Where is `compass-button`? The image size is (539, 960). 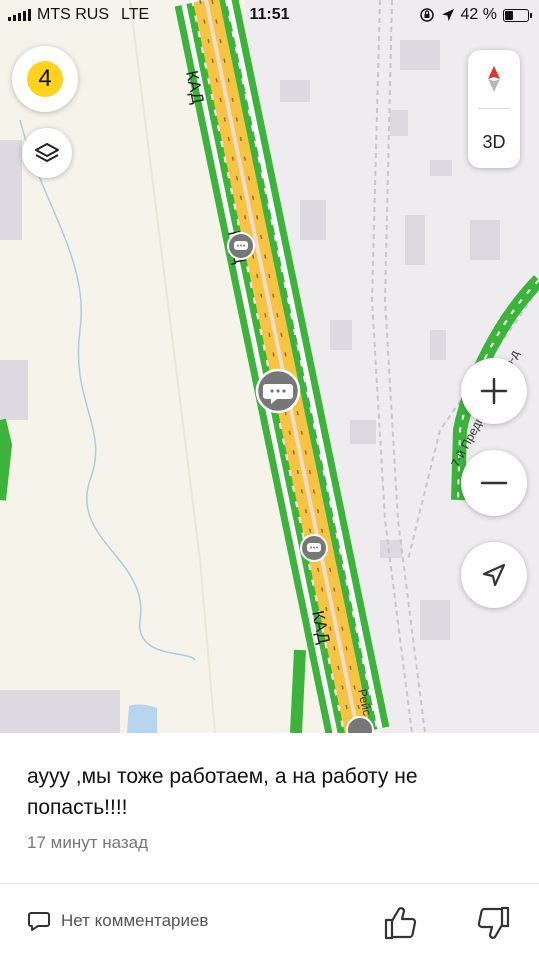
compass-button is located at coordinates (494, 79).